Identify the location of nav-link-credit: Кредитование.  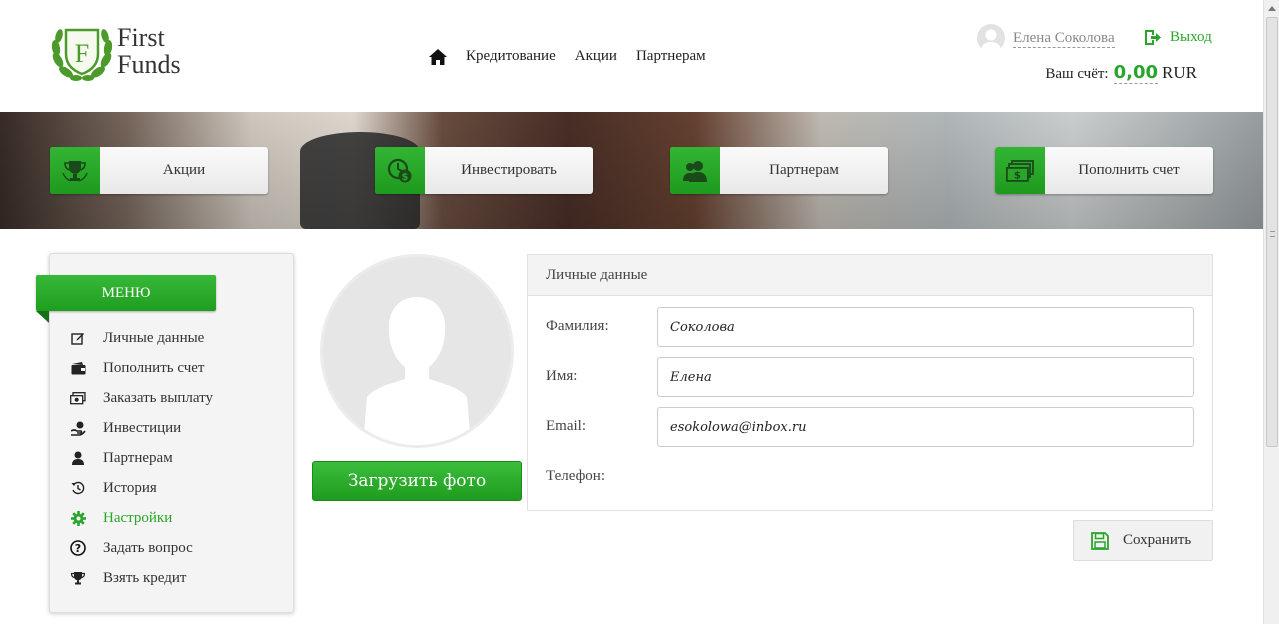
(511, 56).